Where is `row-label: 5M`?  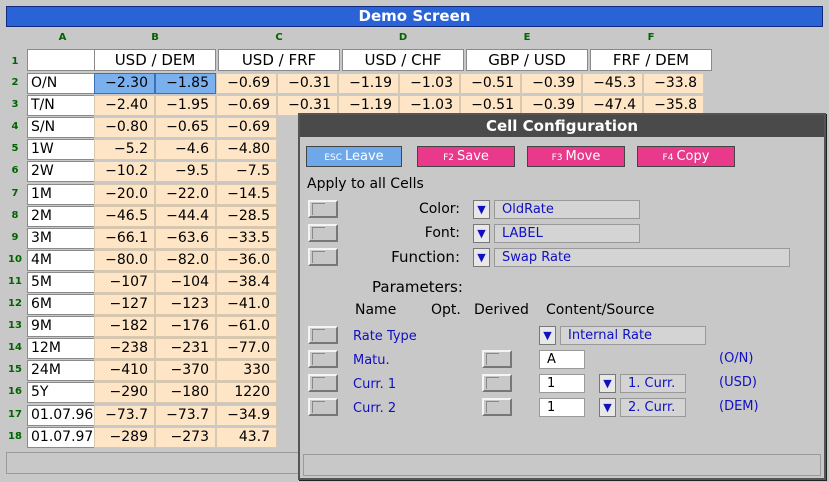
row-label: 5M is located at coordinates (62, 282).